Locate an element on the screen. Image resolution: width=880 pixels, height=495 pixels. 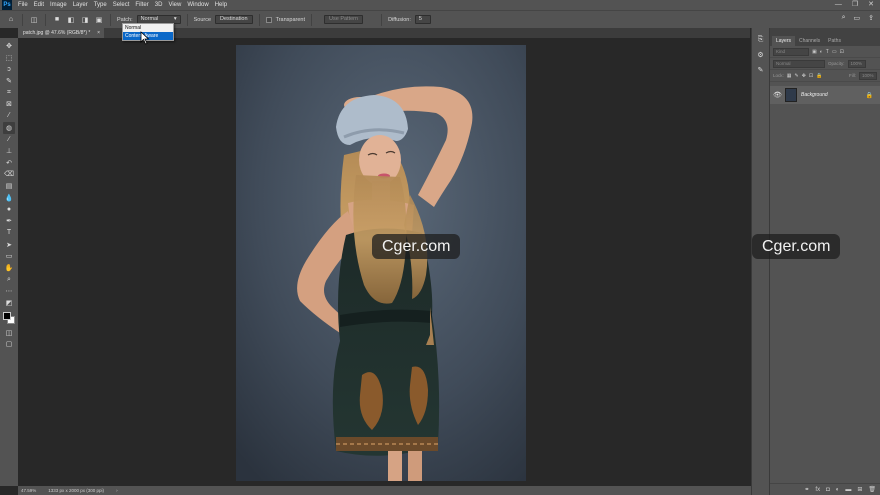
close-window-button: ✕ is located at coordinates (871, 5).